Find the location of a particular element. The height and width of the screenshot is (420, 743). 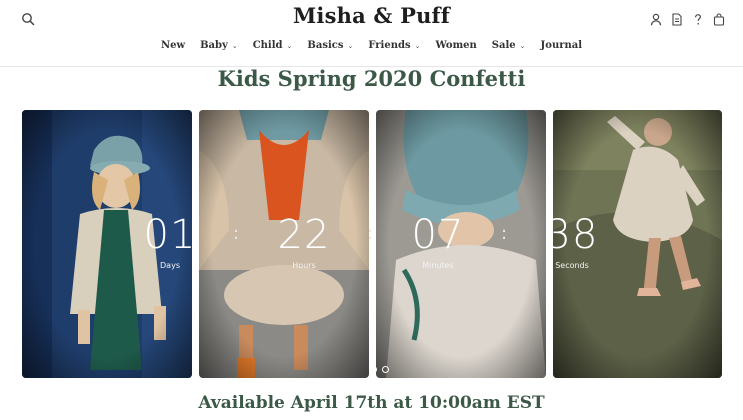

header: Misha & Puff is located at coordinates (371, 19).